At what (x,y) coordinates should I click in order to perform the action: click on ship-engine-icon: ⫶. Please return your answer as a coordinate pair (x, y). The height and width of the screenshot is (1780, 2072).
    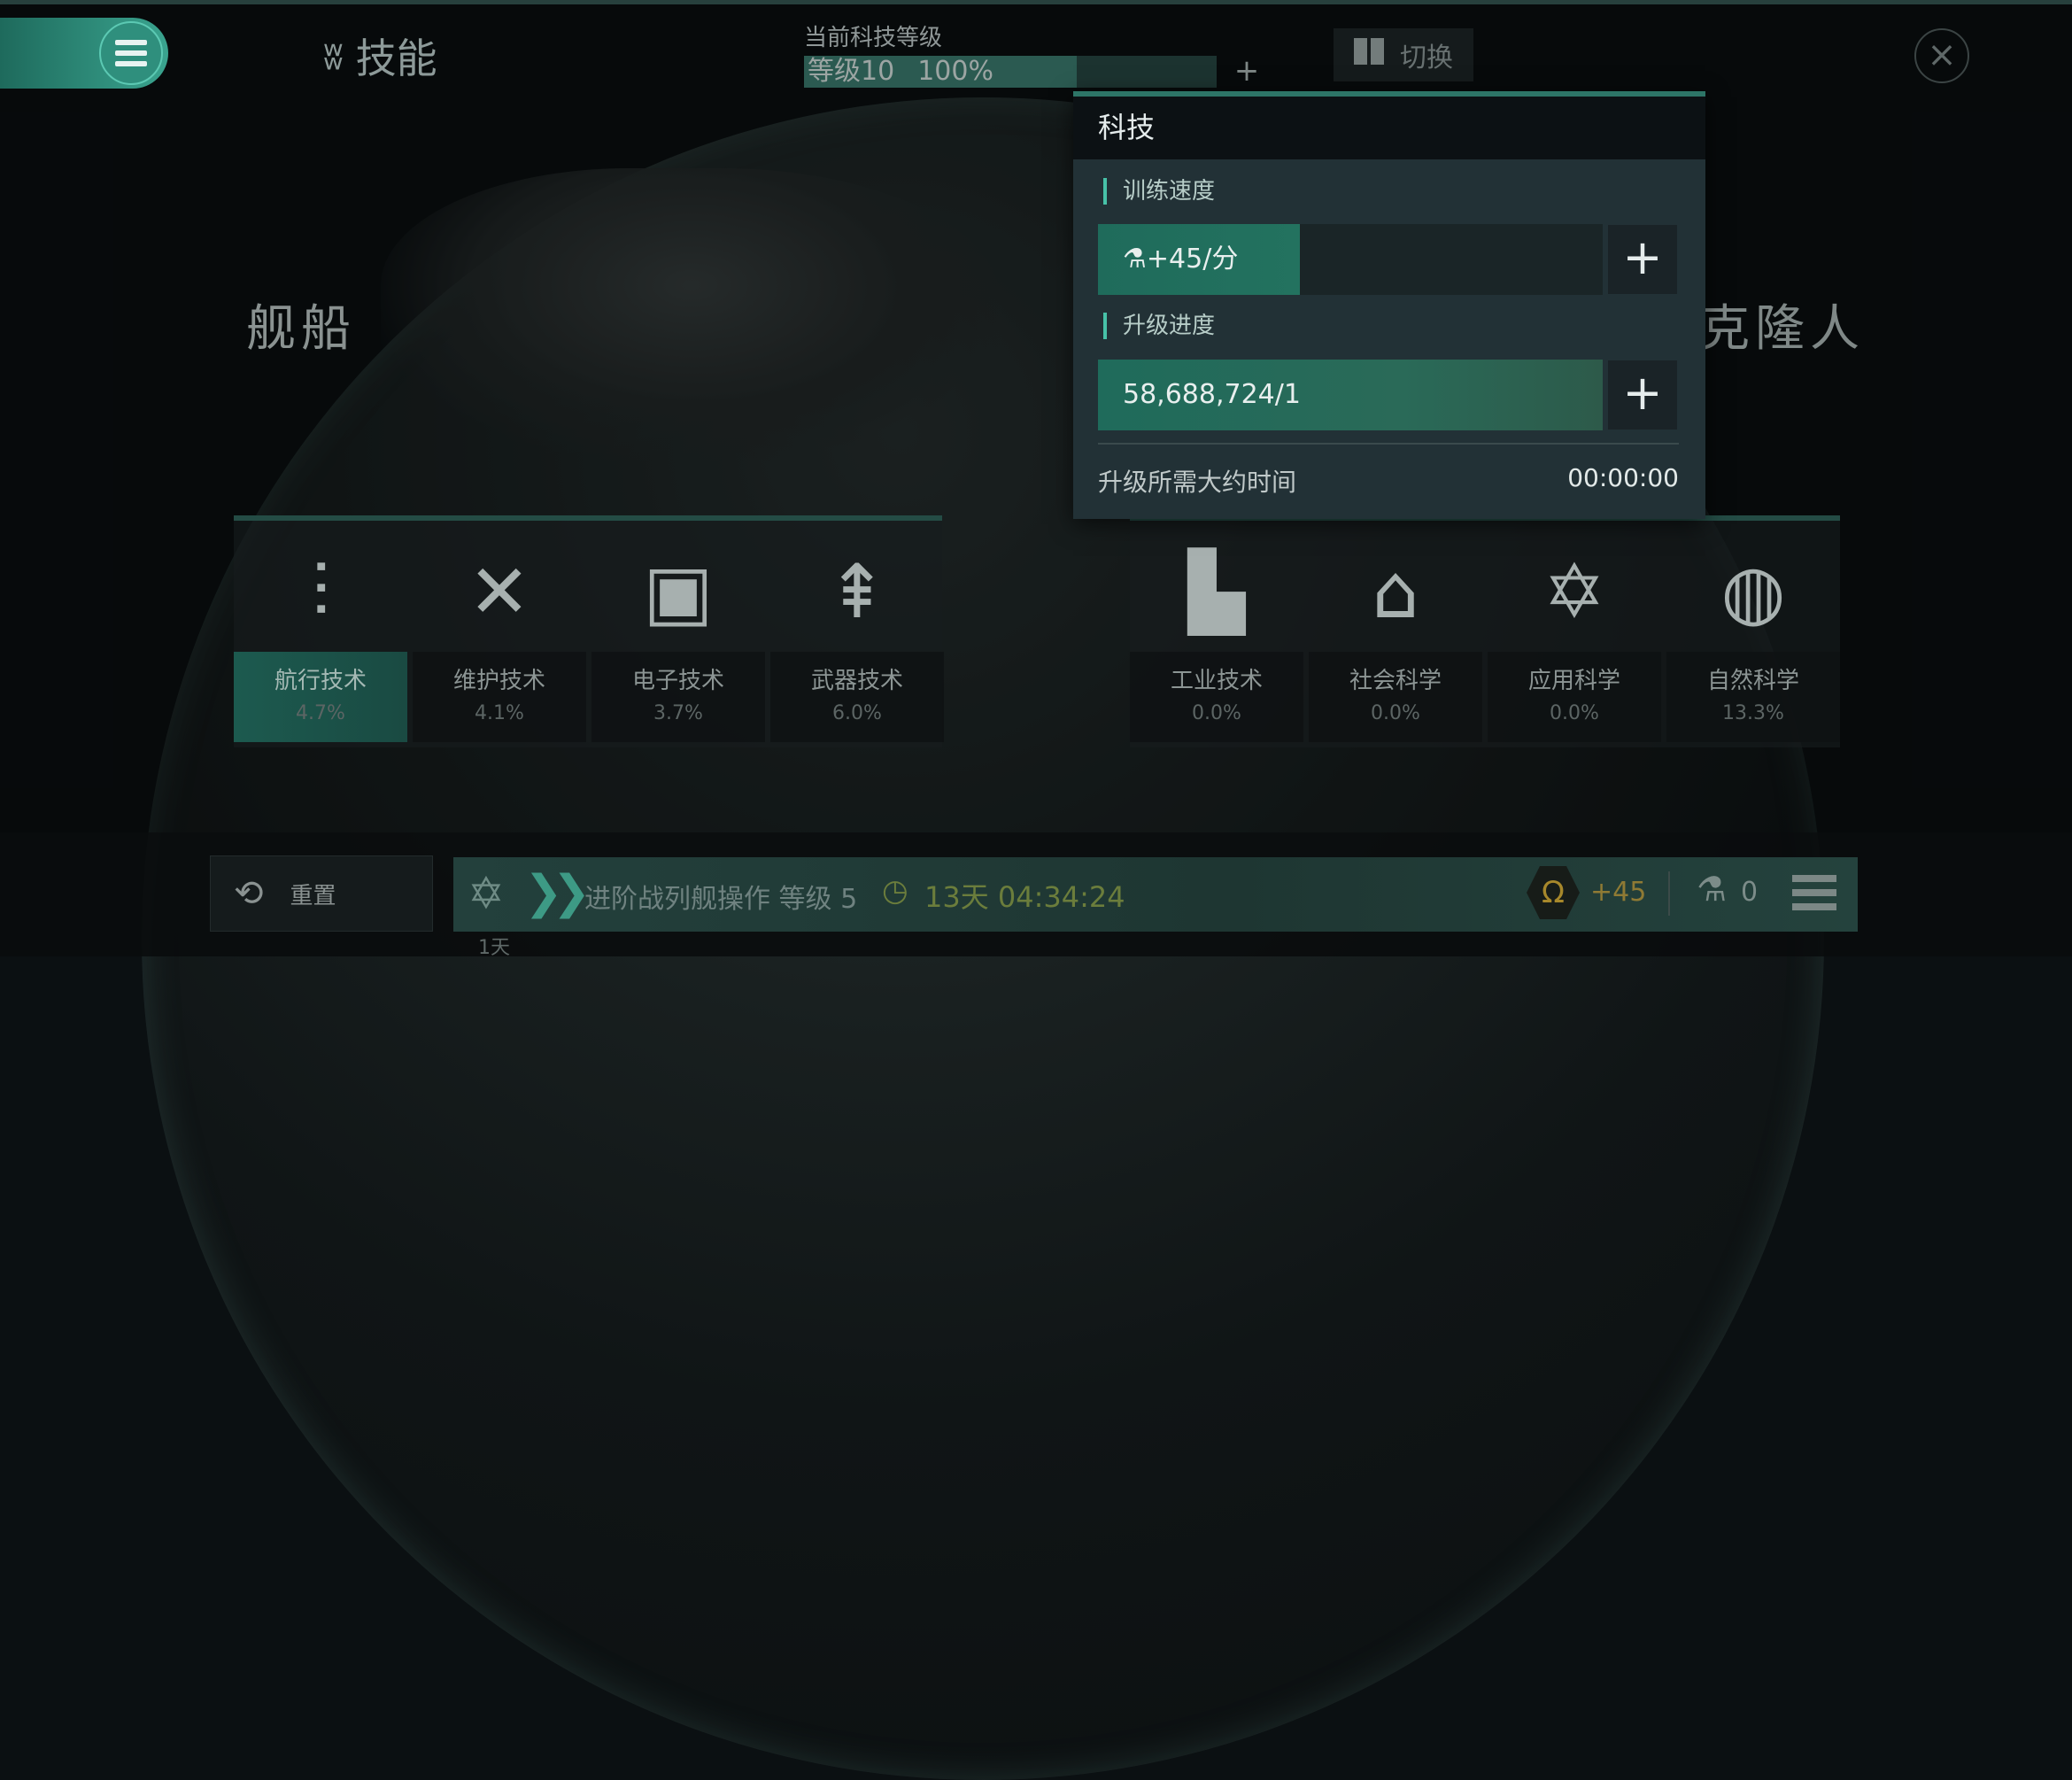
    Looking at the image, I should click on (320, 591).